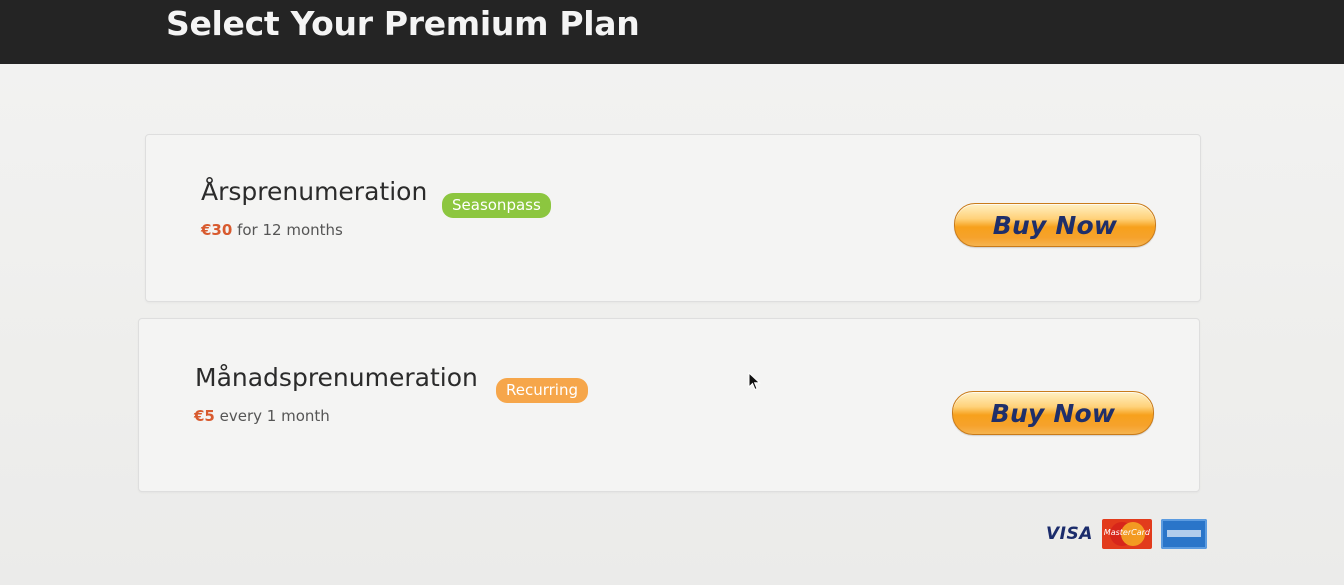  I want to click on plan-price: €5, so click(204, 416).